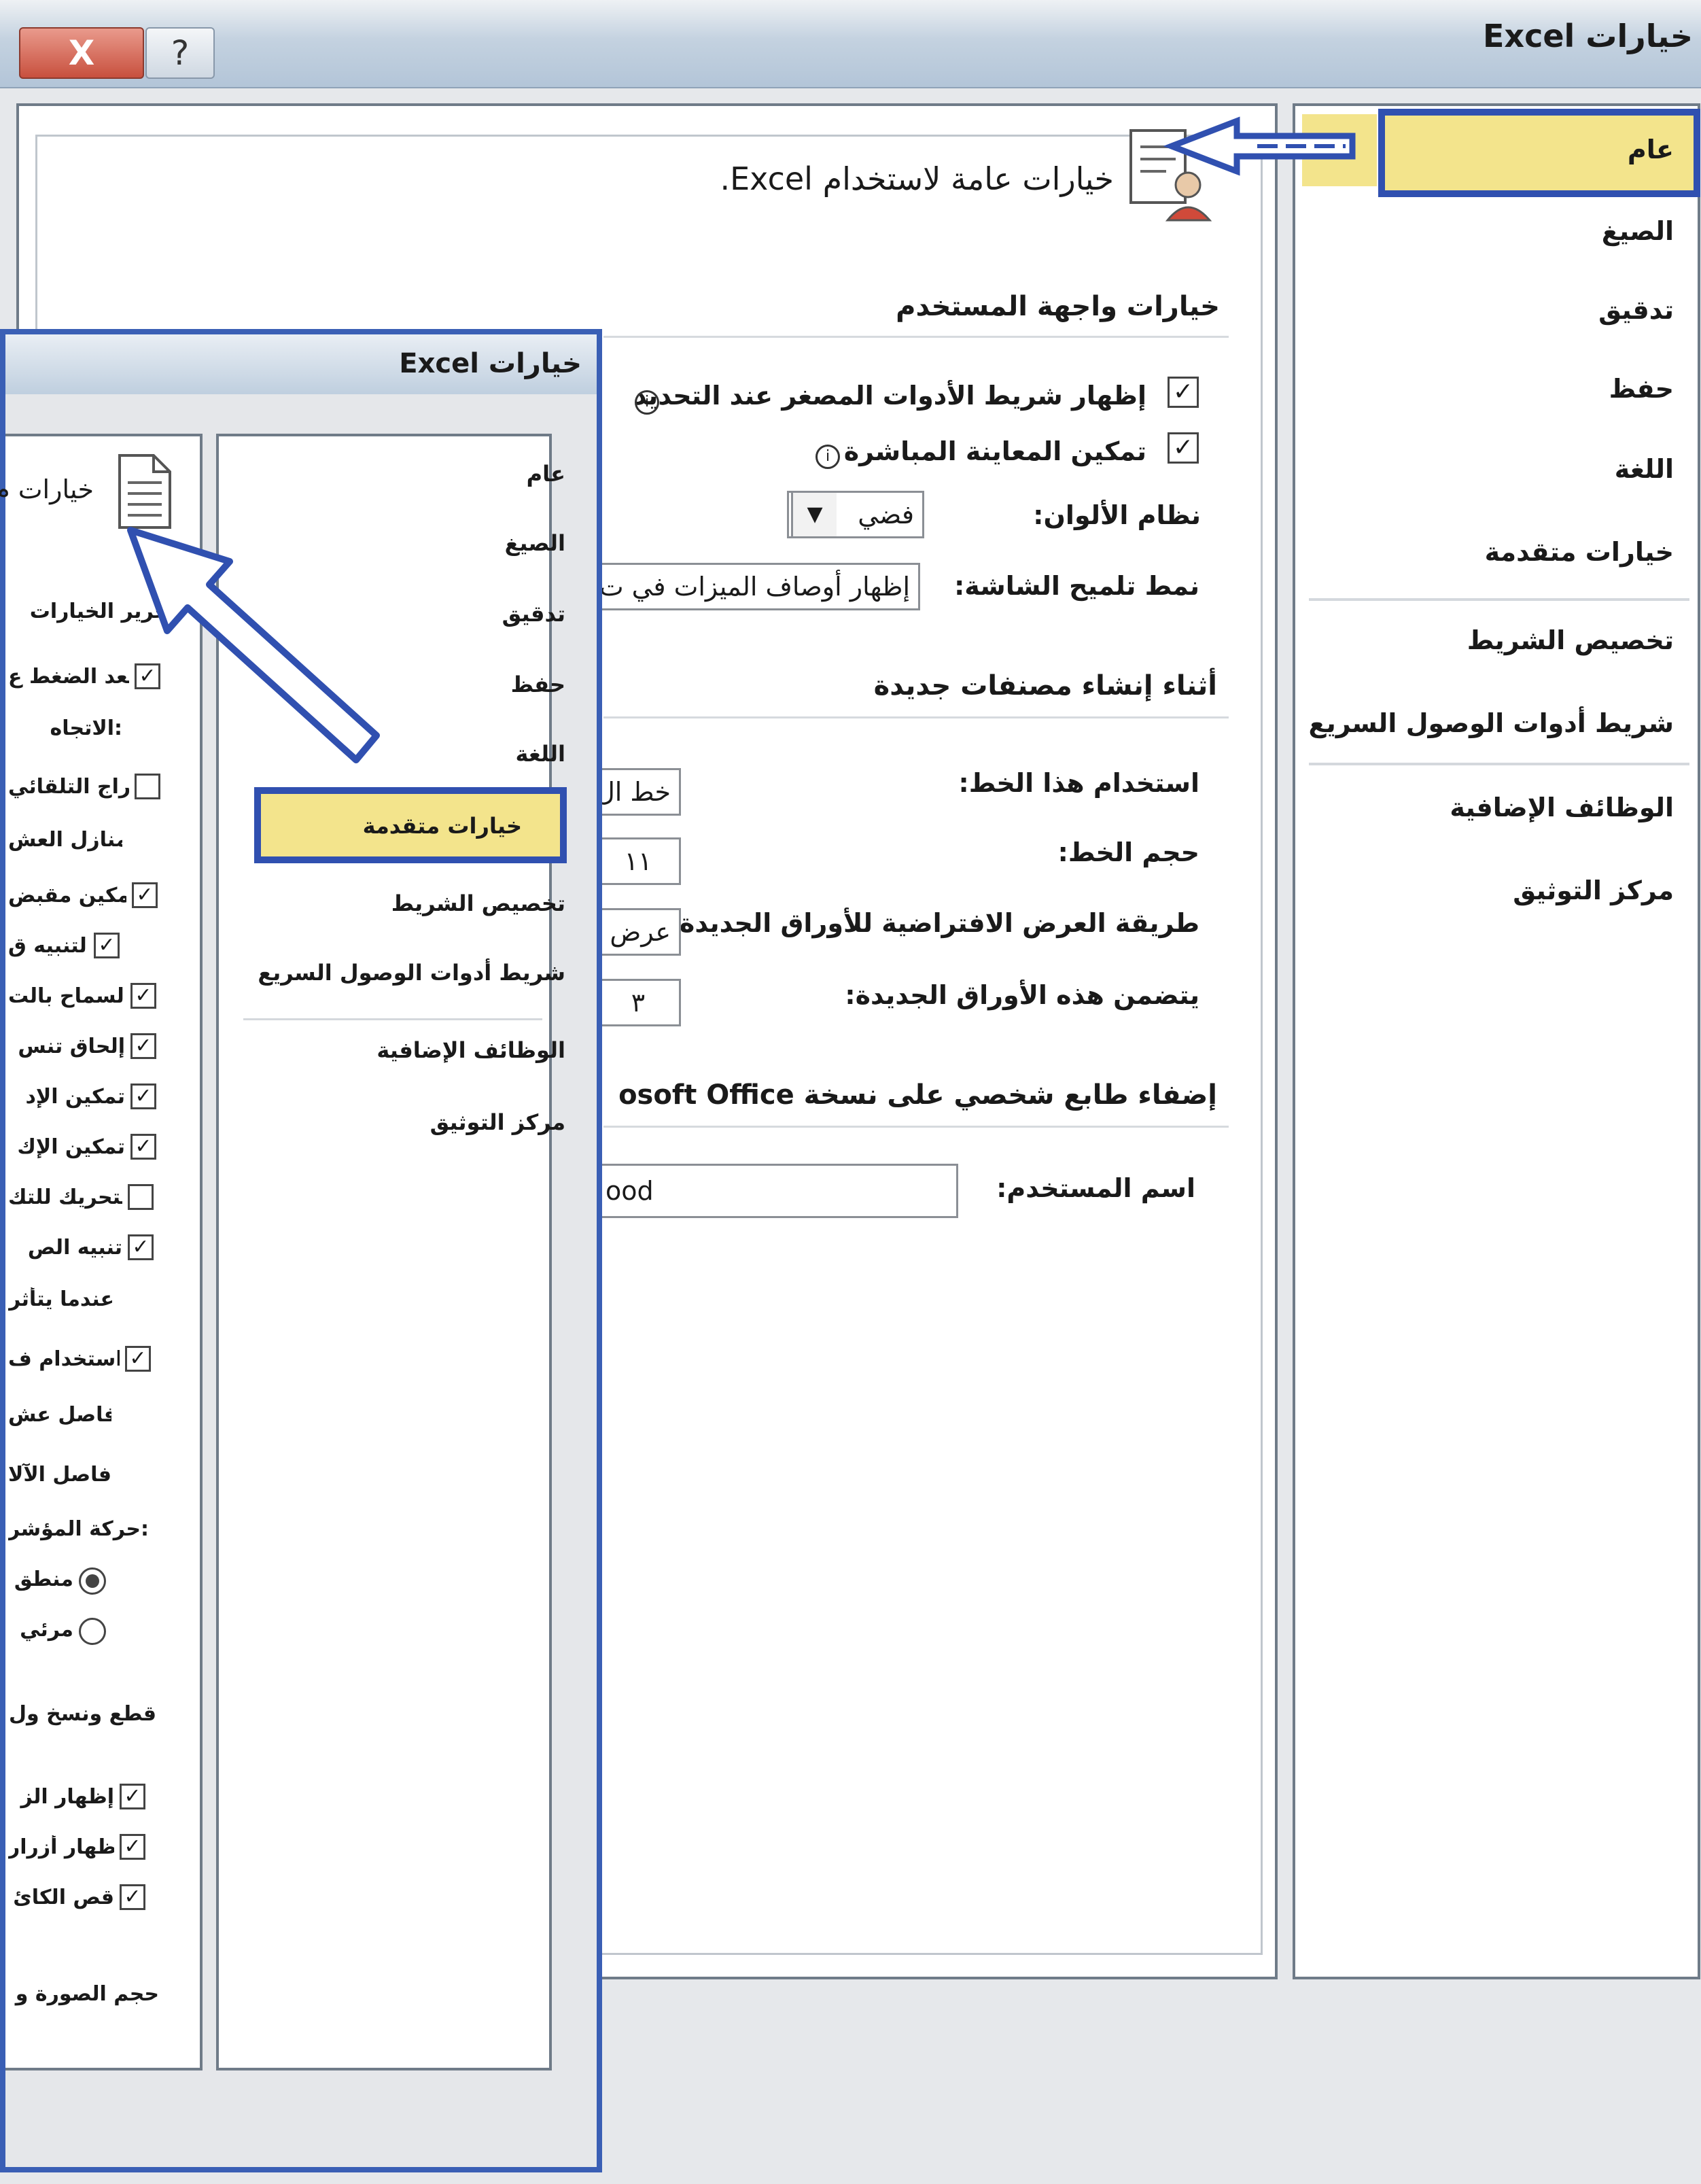  What do you see at coordinates (1117, 515) in the screenshot?
I see `color-scheme-label: نظام الألوان:` at bounding box center [1117, 515].